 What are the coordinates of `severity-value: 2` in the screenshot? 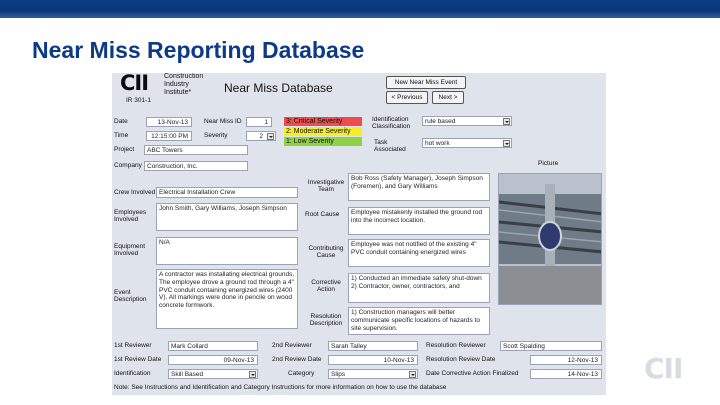 It's located at (261, 136).